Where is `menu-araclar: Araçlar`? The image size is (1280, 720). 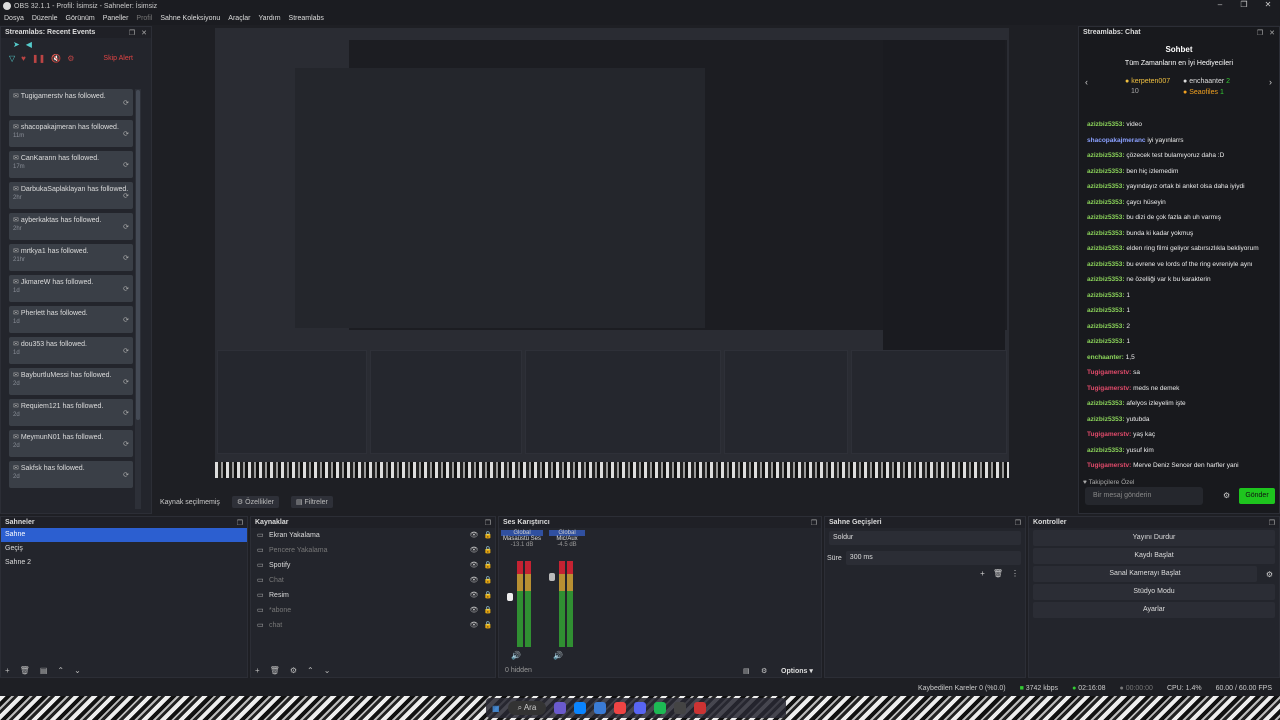 menu-araclar: Araçlar is located at coordinates (239, 18).